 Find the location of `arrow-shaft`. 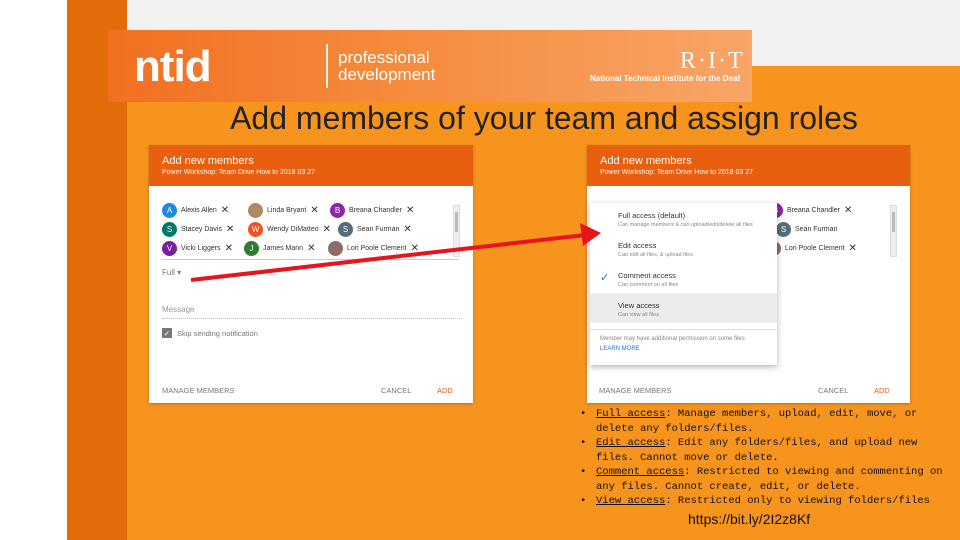

arrow-shaft is located at coordinates (388, 257).